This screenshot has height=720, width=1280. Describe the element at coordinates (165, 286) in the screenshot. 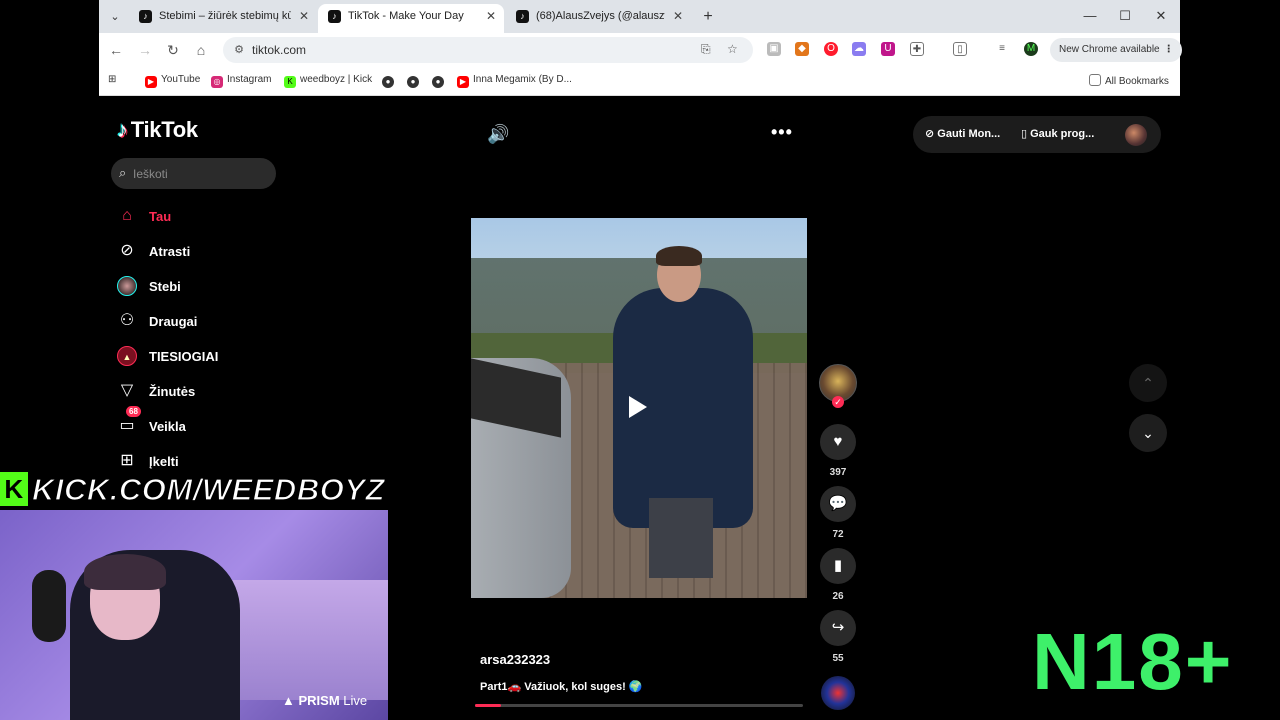

I see `sidebar-item-label: Stebi` at that location.